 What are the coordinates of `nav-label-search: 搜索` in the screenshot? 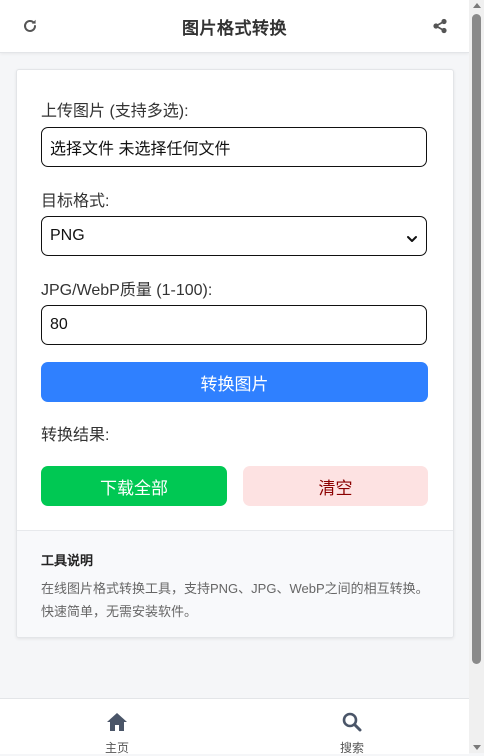 It's located at (351, 748).